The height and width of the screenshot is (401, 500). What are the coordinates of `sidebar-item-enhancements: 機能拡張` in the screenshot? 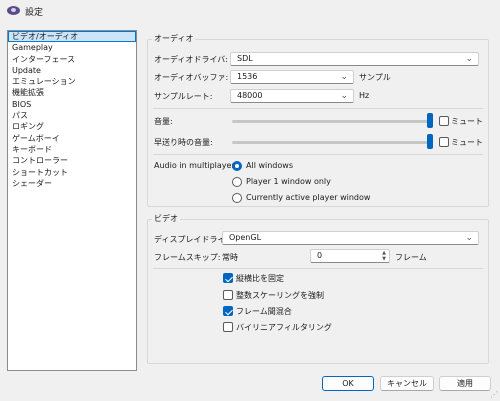 It's located at (72, 92).